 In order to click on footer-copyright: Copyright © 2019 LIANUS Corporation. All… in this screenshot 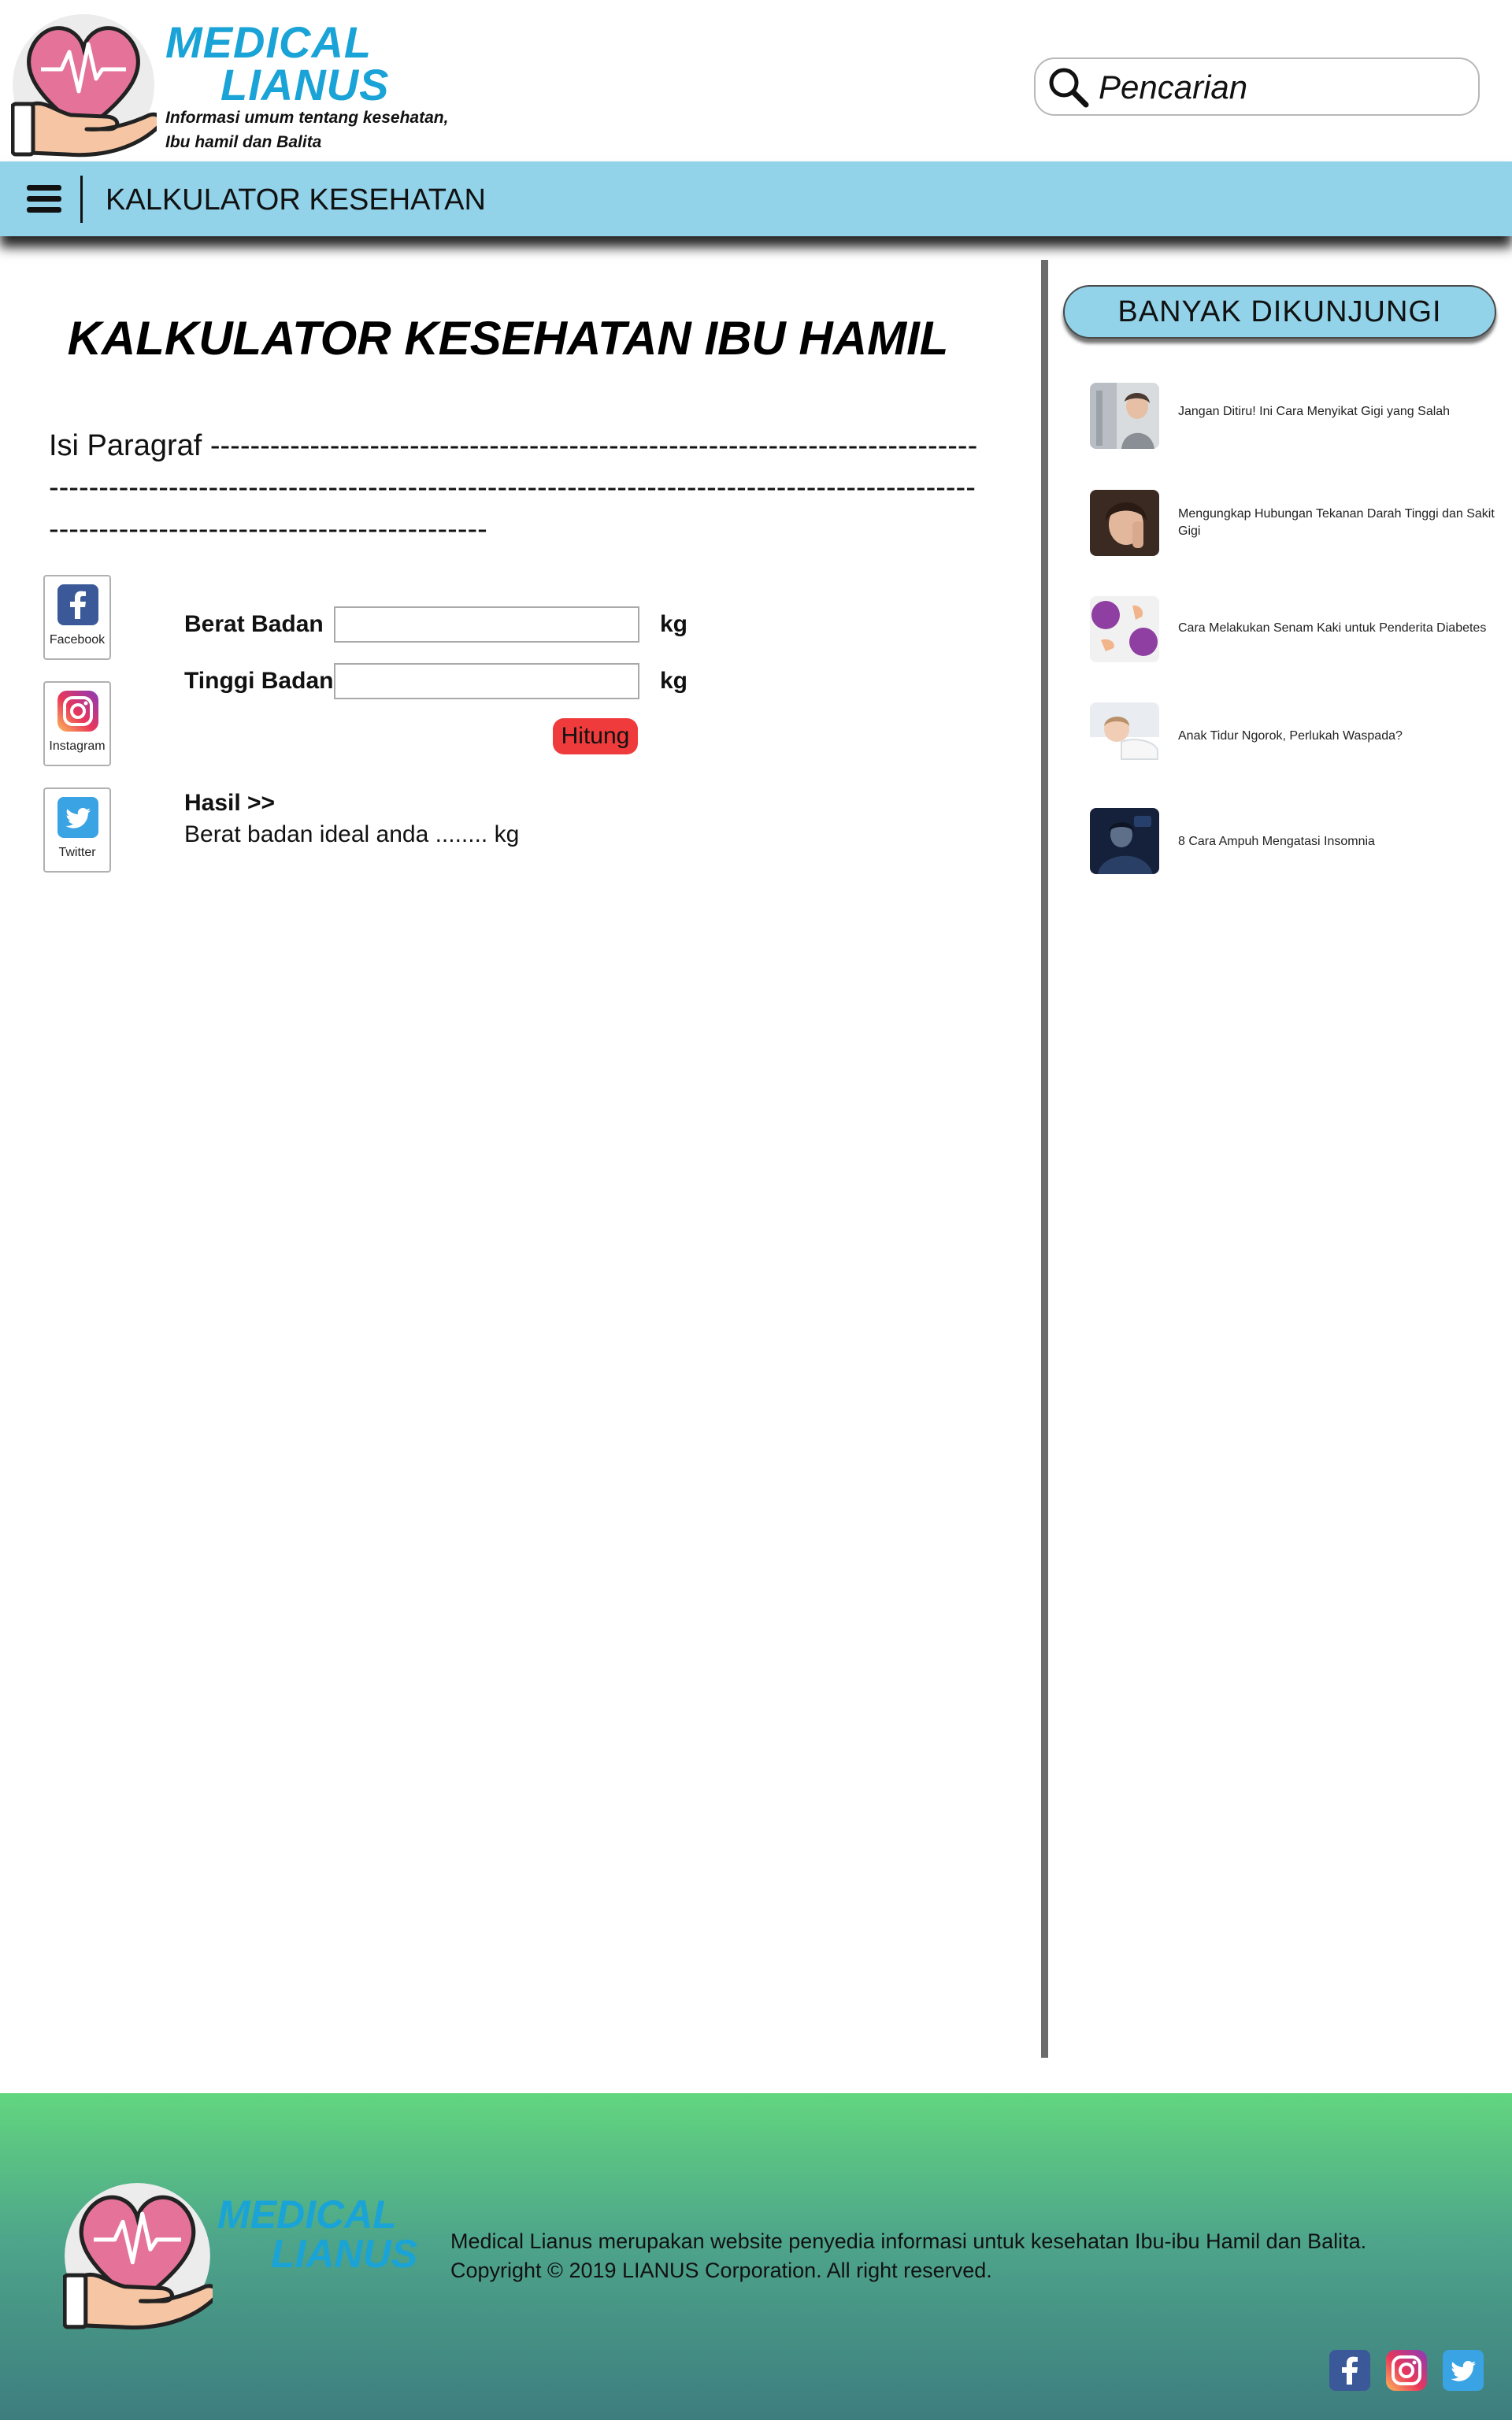, I will do `click(721, 2270)`.